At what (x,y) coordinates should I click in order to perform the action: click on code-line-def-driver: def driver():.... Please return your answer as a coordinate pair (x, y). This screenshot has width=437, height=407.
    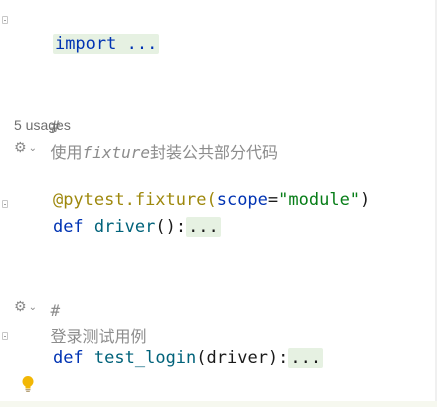
    Looking at the image, I should click on (116, 212).